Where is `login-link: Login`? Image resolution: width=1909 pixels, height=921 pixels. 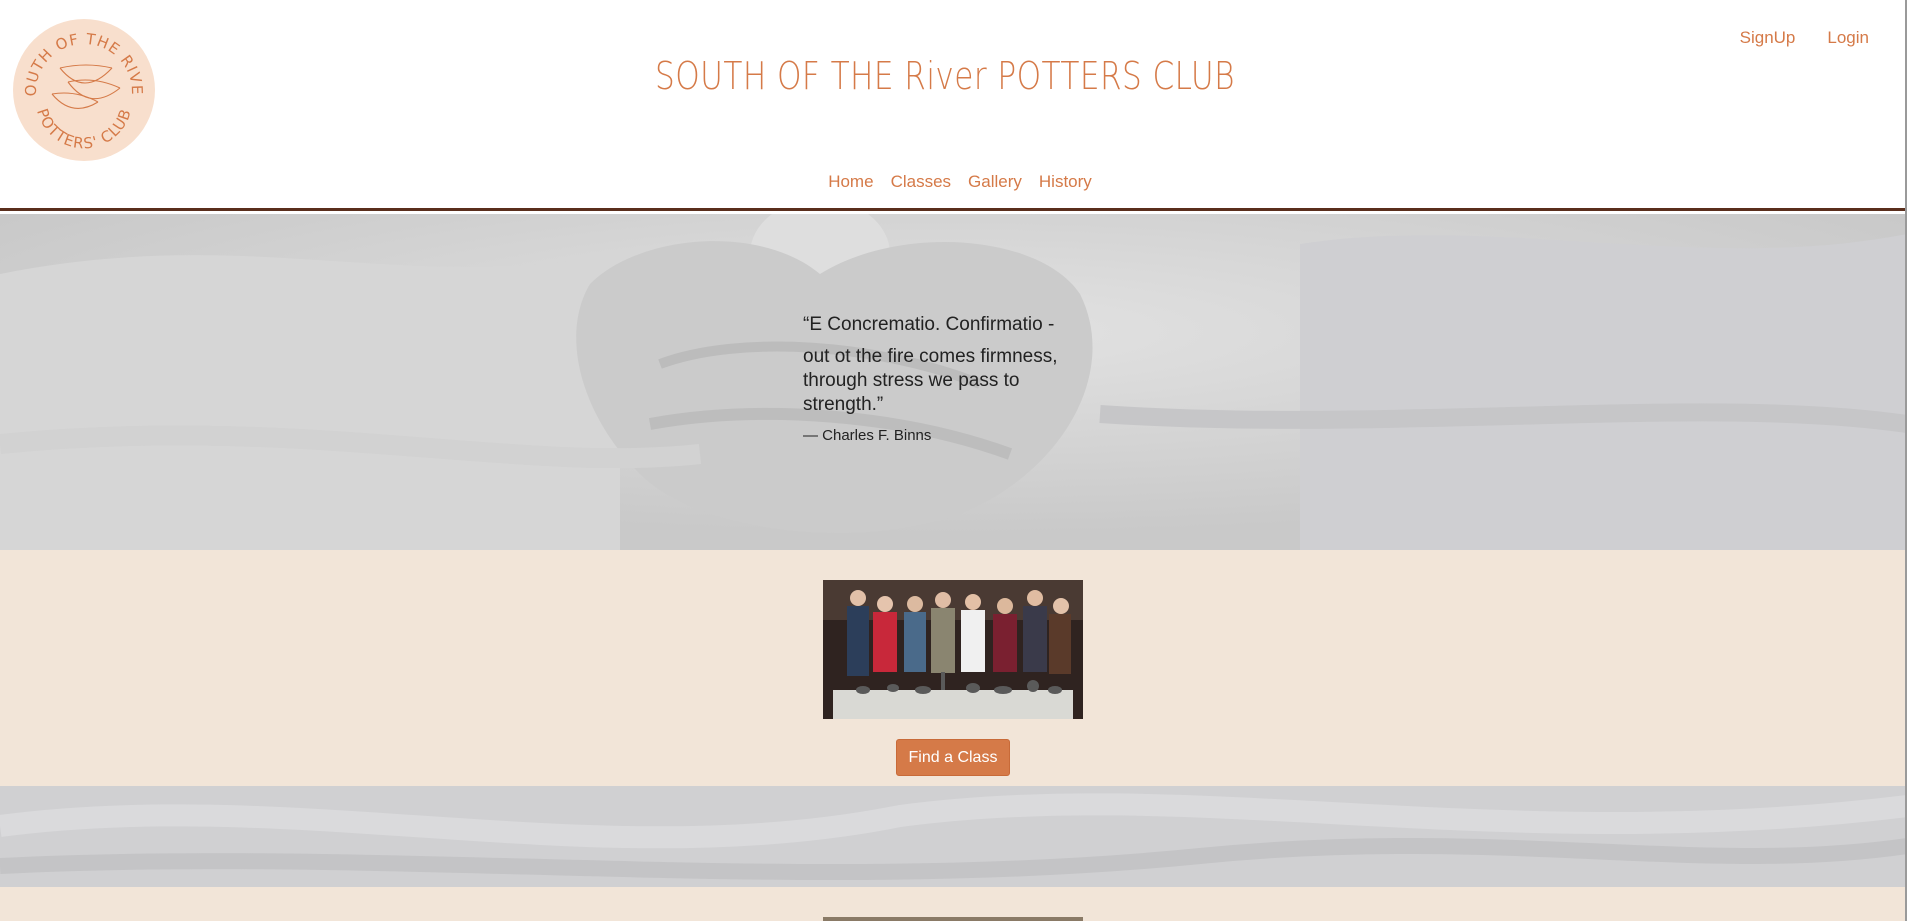 login-link: Login is located at coordinates (1848, 38).